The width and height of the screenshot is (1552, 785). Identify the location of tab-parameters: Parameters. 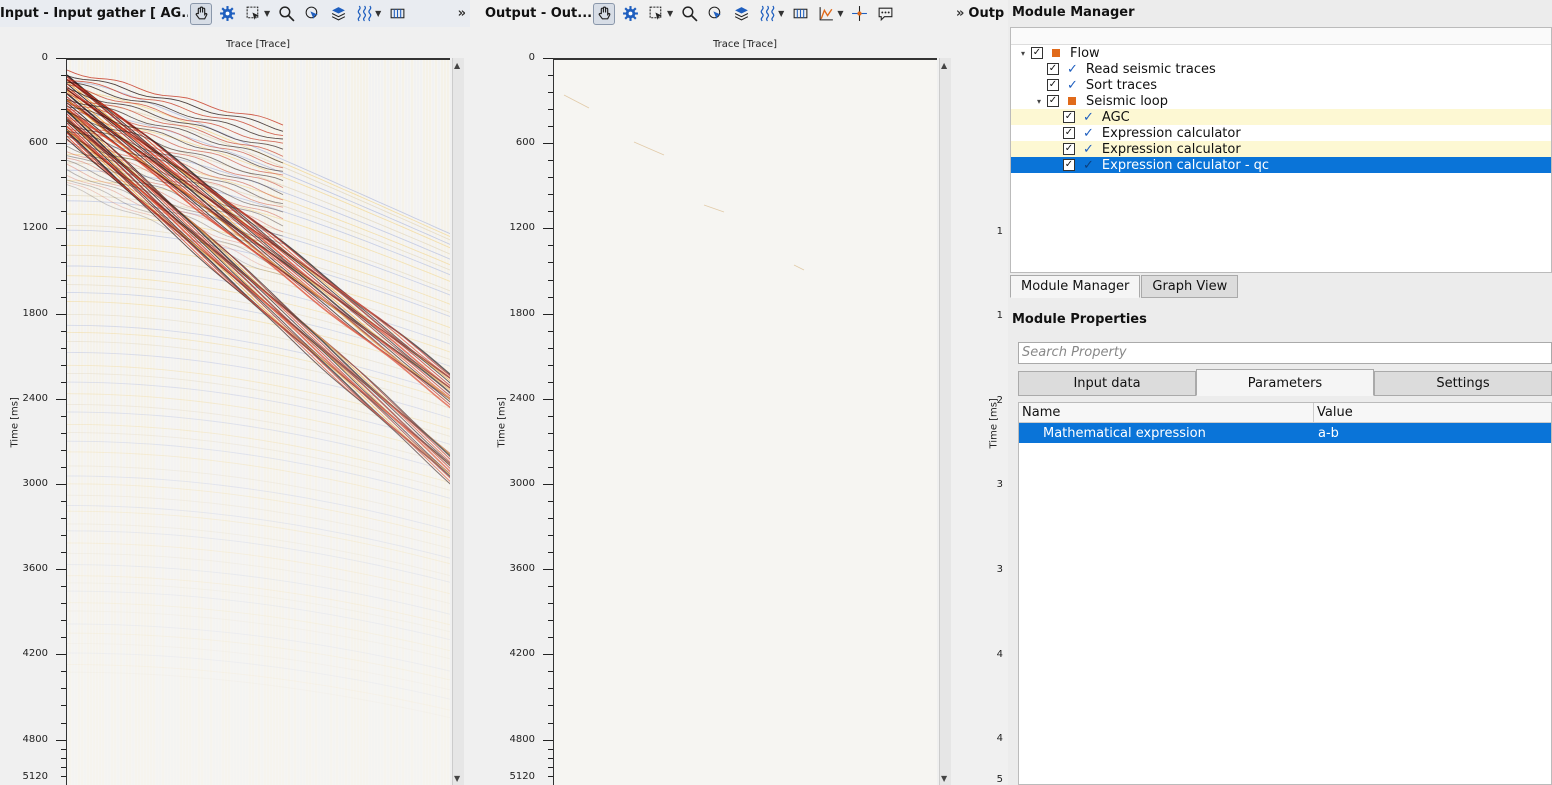
(1285, 382).